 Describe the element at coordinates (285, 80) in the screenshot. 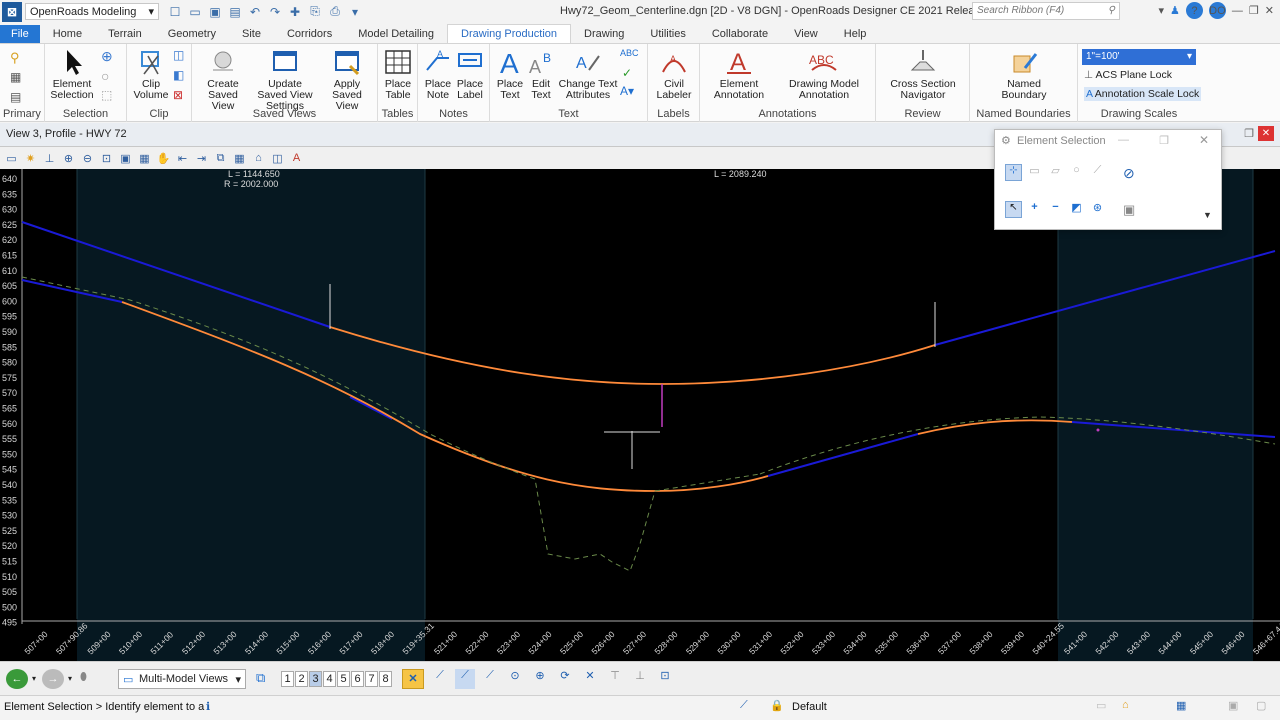

I see `update-saved-view-button: Update Saved View Settings` at that location.